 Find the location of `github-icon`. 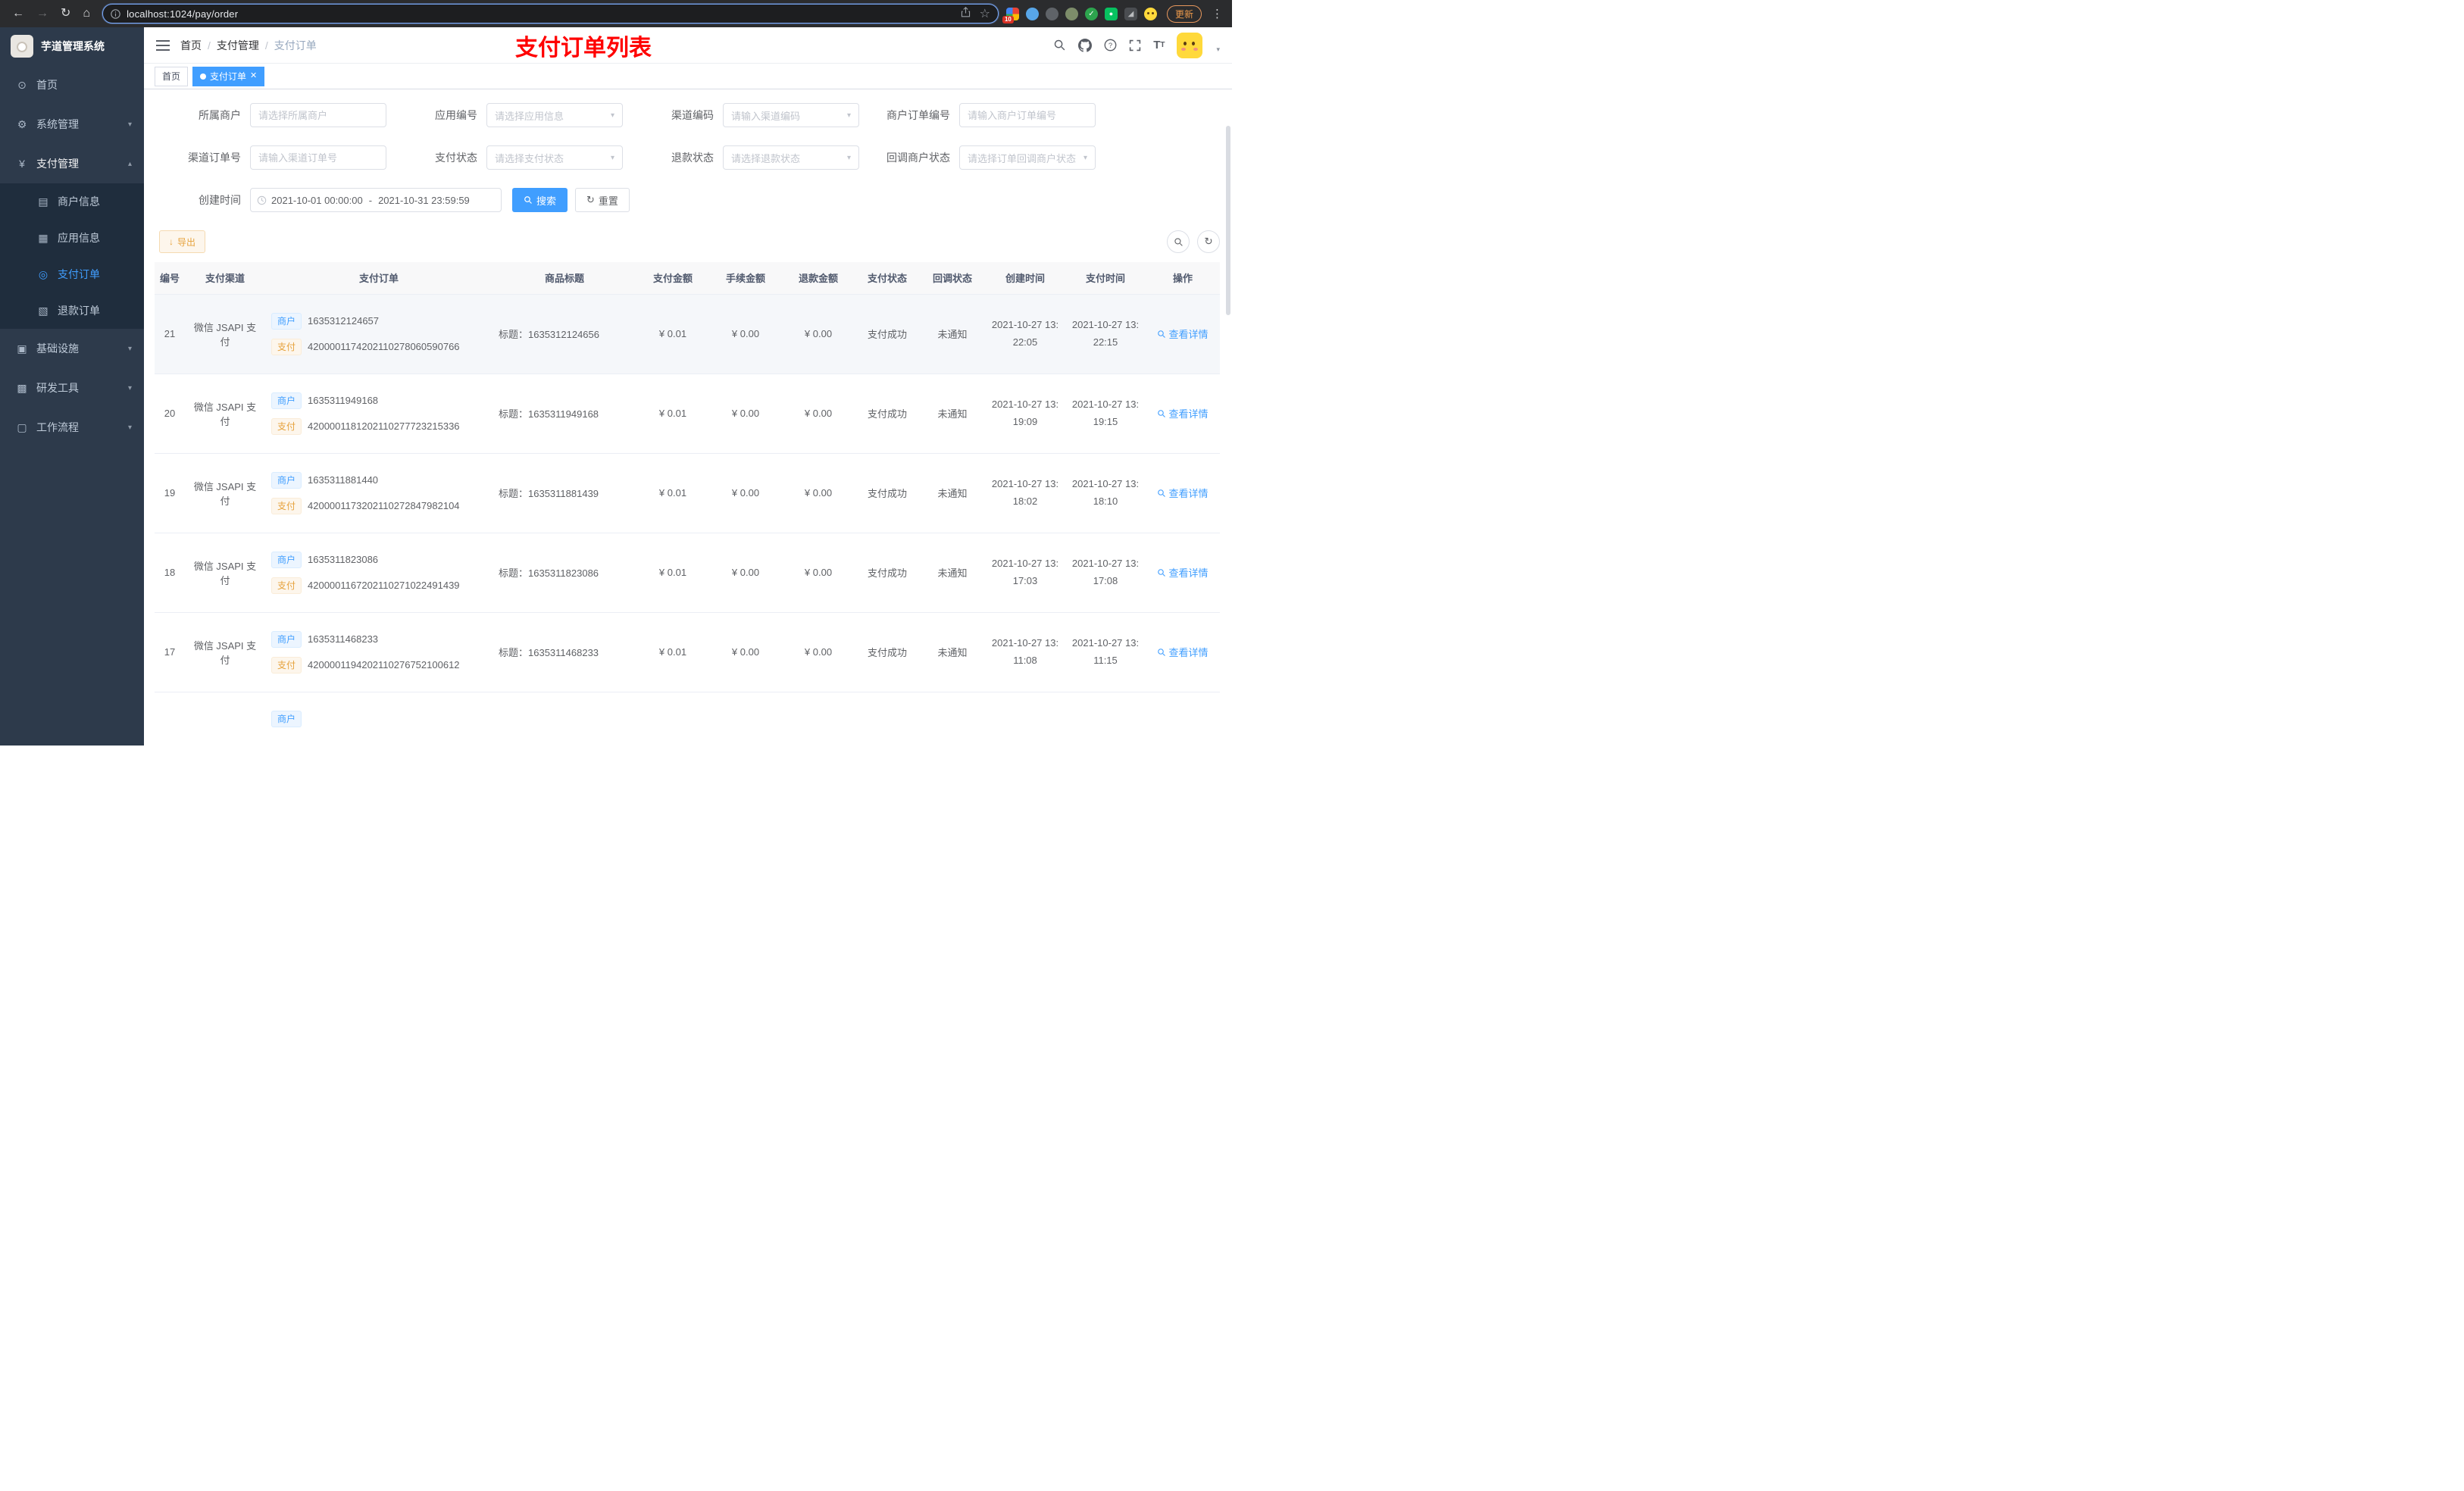

github-icon is located at coordinates (1085, 45).